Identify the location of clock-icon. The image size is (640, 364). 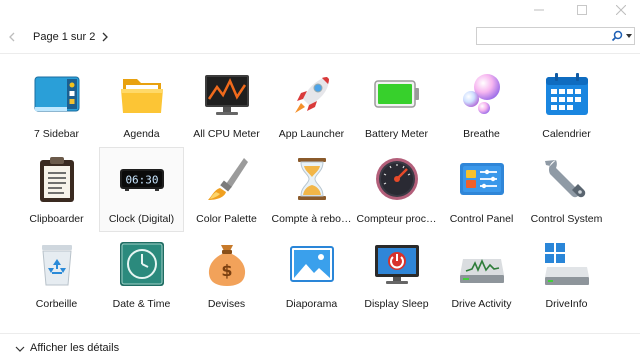
(142, 264).